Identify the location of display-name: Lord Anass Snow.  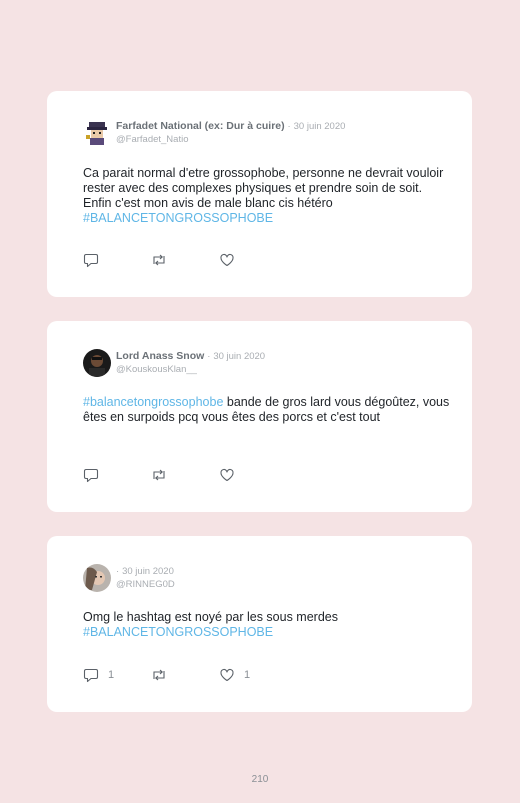
(160, 356).